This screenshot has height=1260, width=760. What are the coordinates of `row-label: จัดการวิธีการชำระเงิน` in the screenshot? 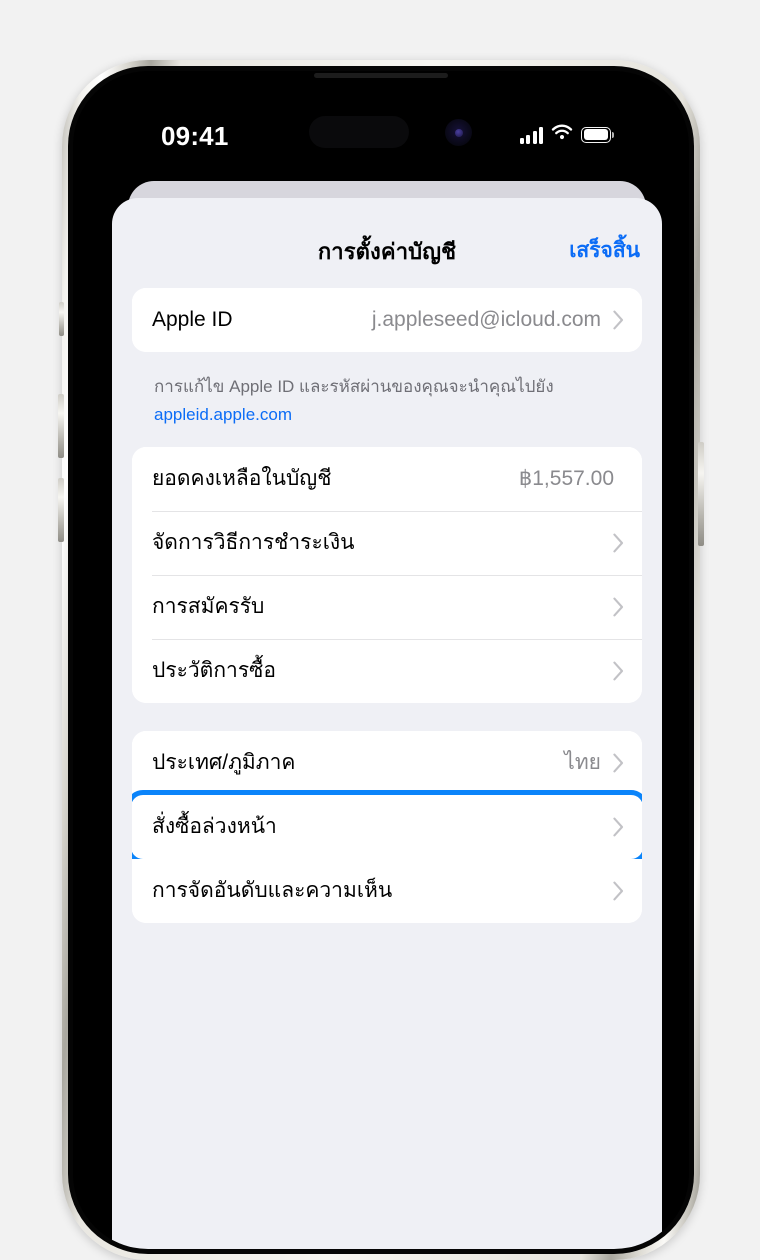 It's located at (253, 543).